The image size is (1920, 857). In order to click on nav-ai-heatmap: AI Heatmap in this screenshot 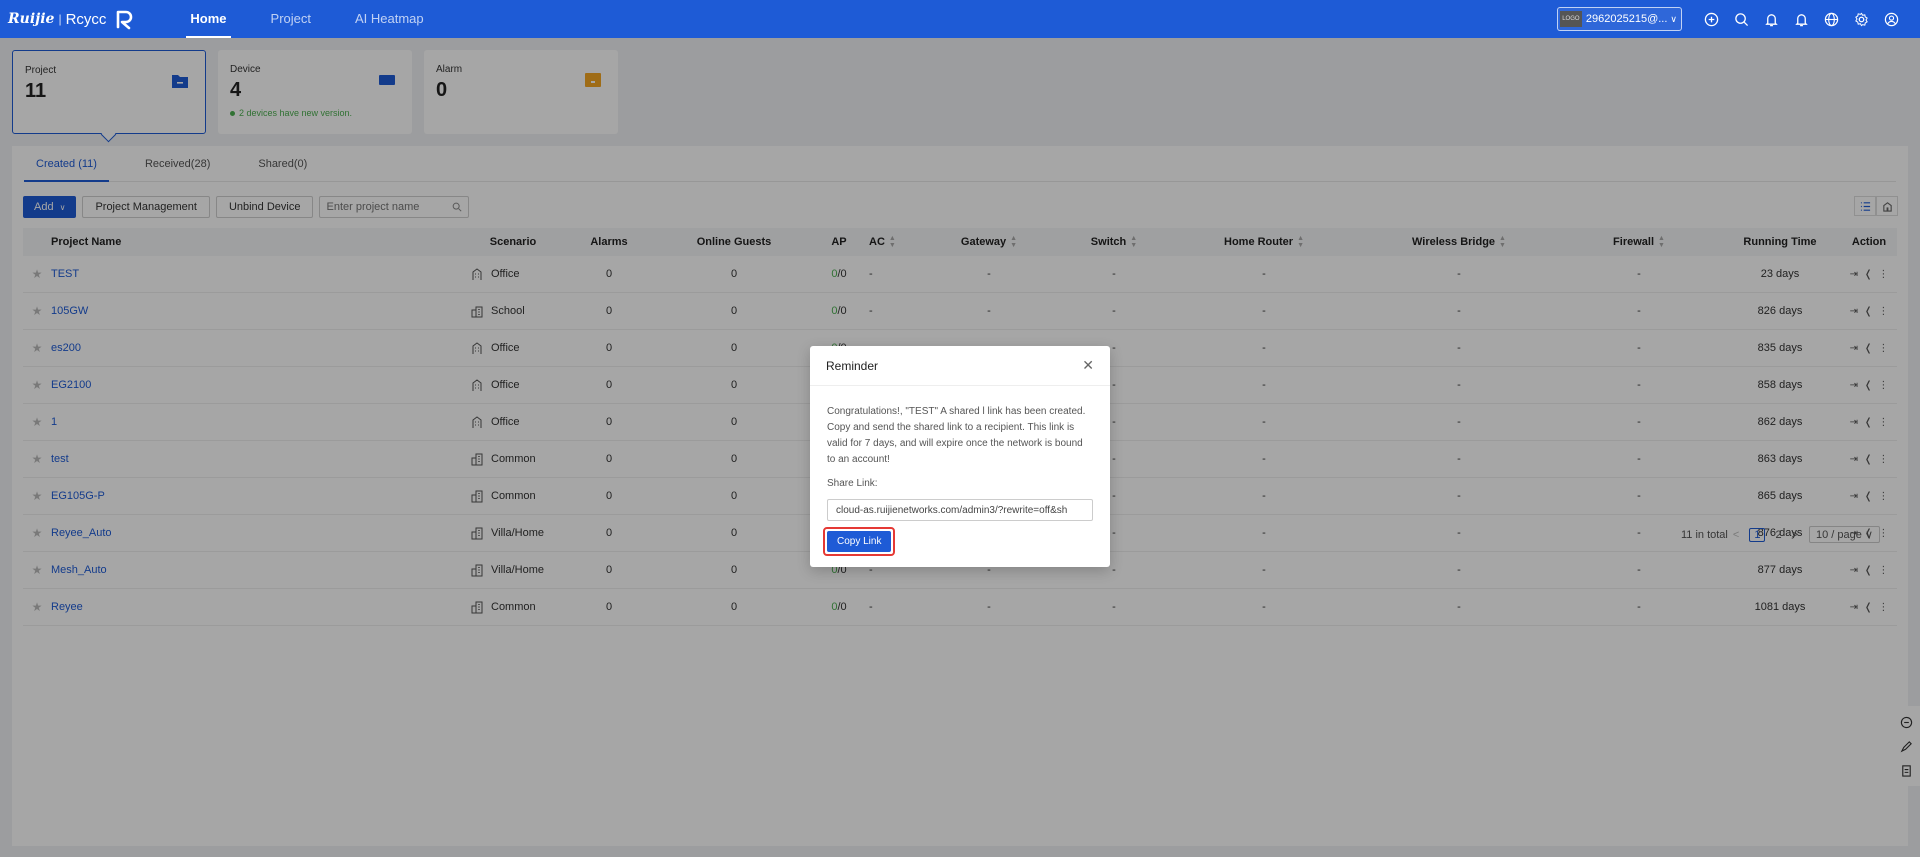, I will do `click(389, 19)`.